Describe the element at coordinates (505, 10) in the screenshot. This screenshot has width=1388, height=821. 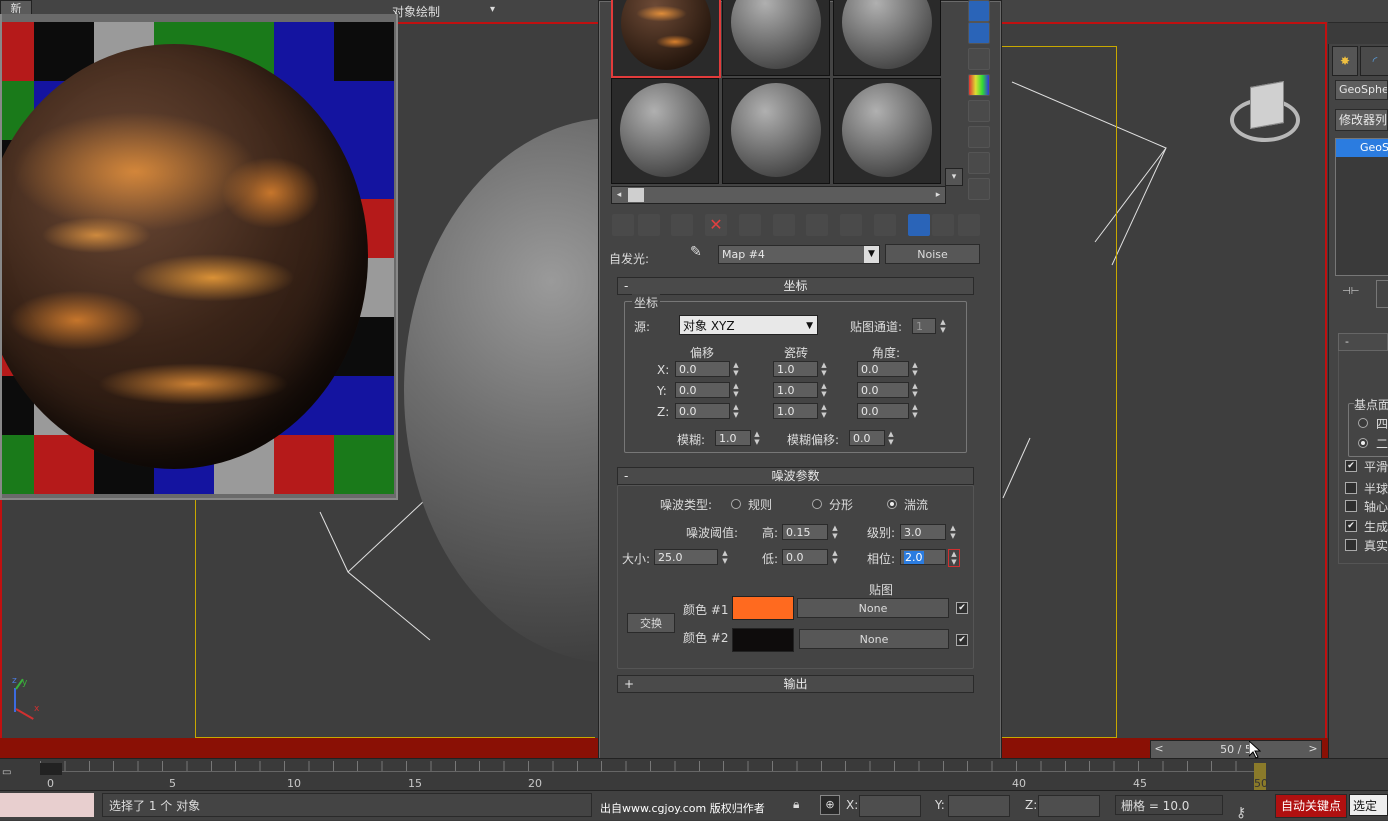
I see `viewport-menu-dropdown-icon: ▾` at that location.